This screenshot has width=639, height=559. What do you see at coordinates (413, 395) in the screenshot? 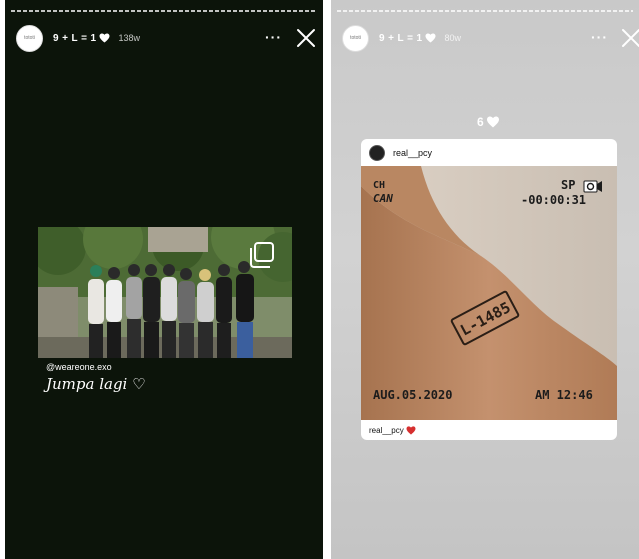
I see `vhs-date: AUG.05.2020` at bounding box center [413, 395].